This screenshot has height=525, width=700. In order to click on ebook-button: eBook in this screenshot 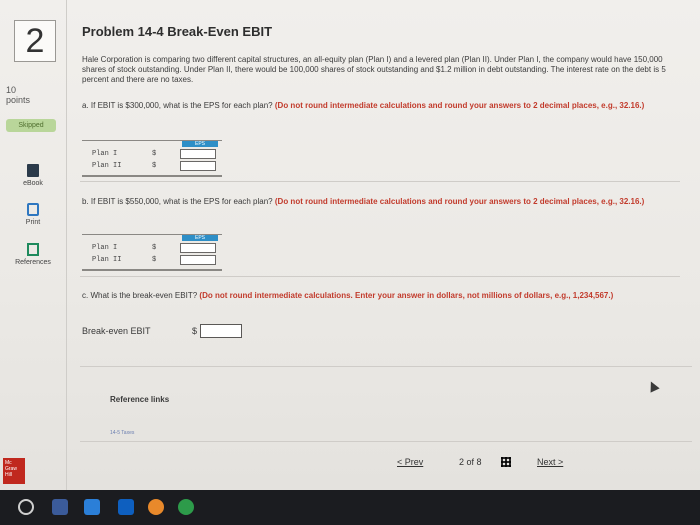, I will do `click(33, 175)`.